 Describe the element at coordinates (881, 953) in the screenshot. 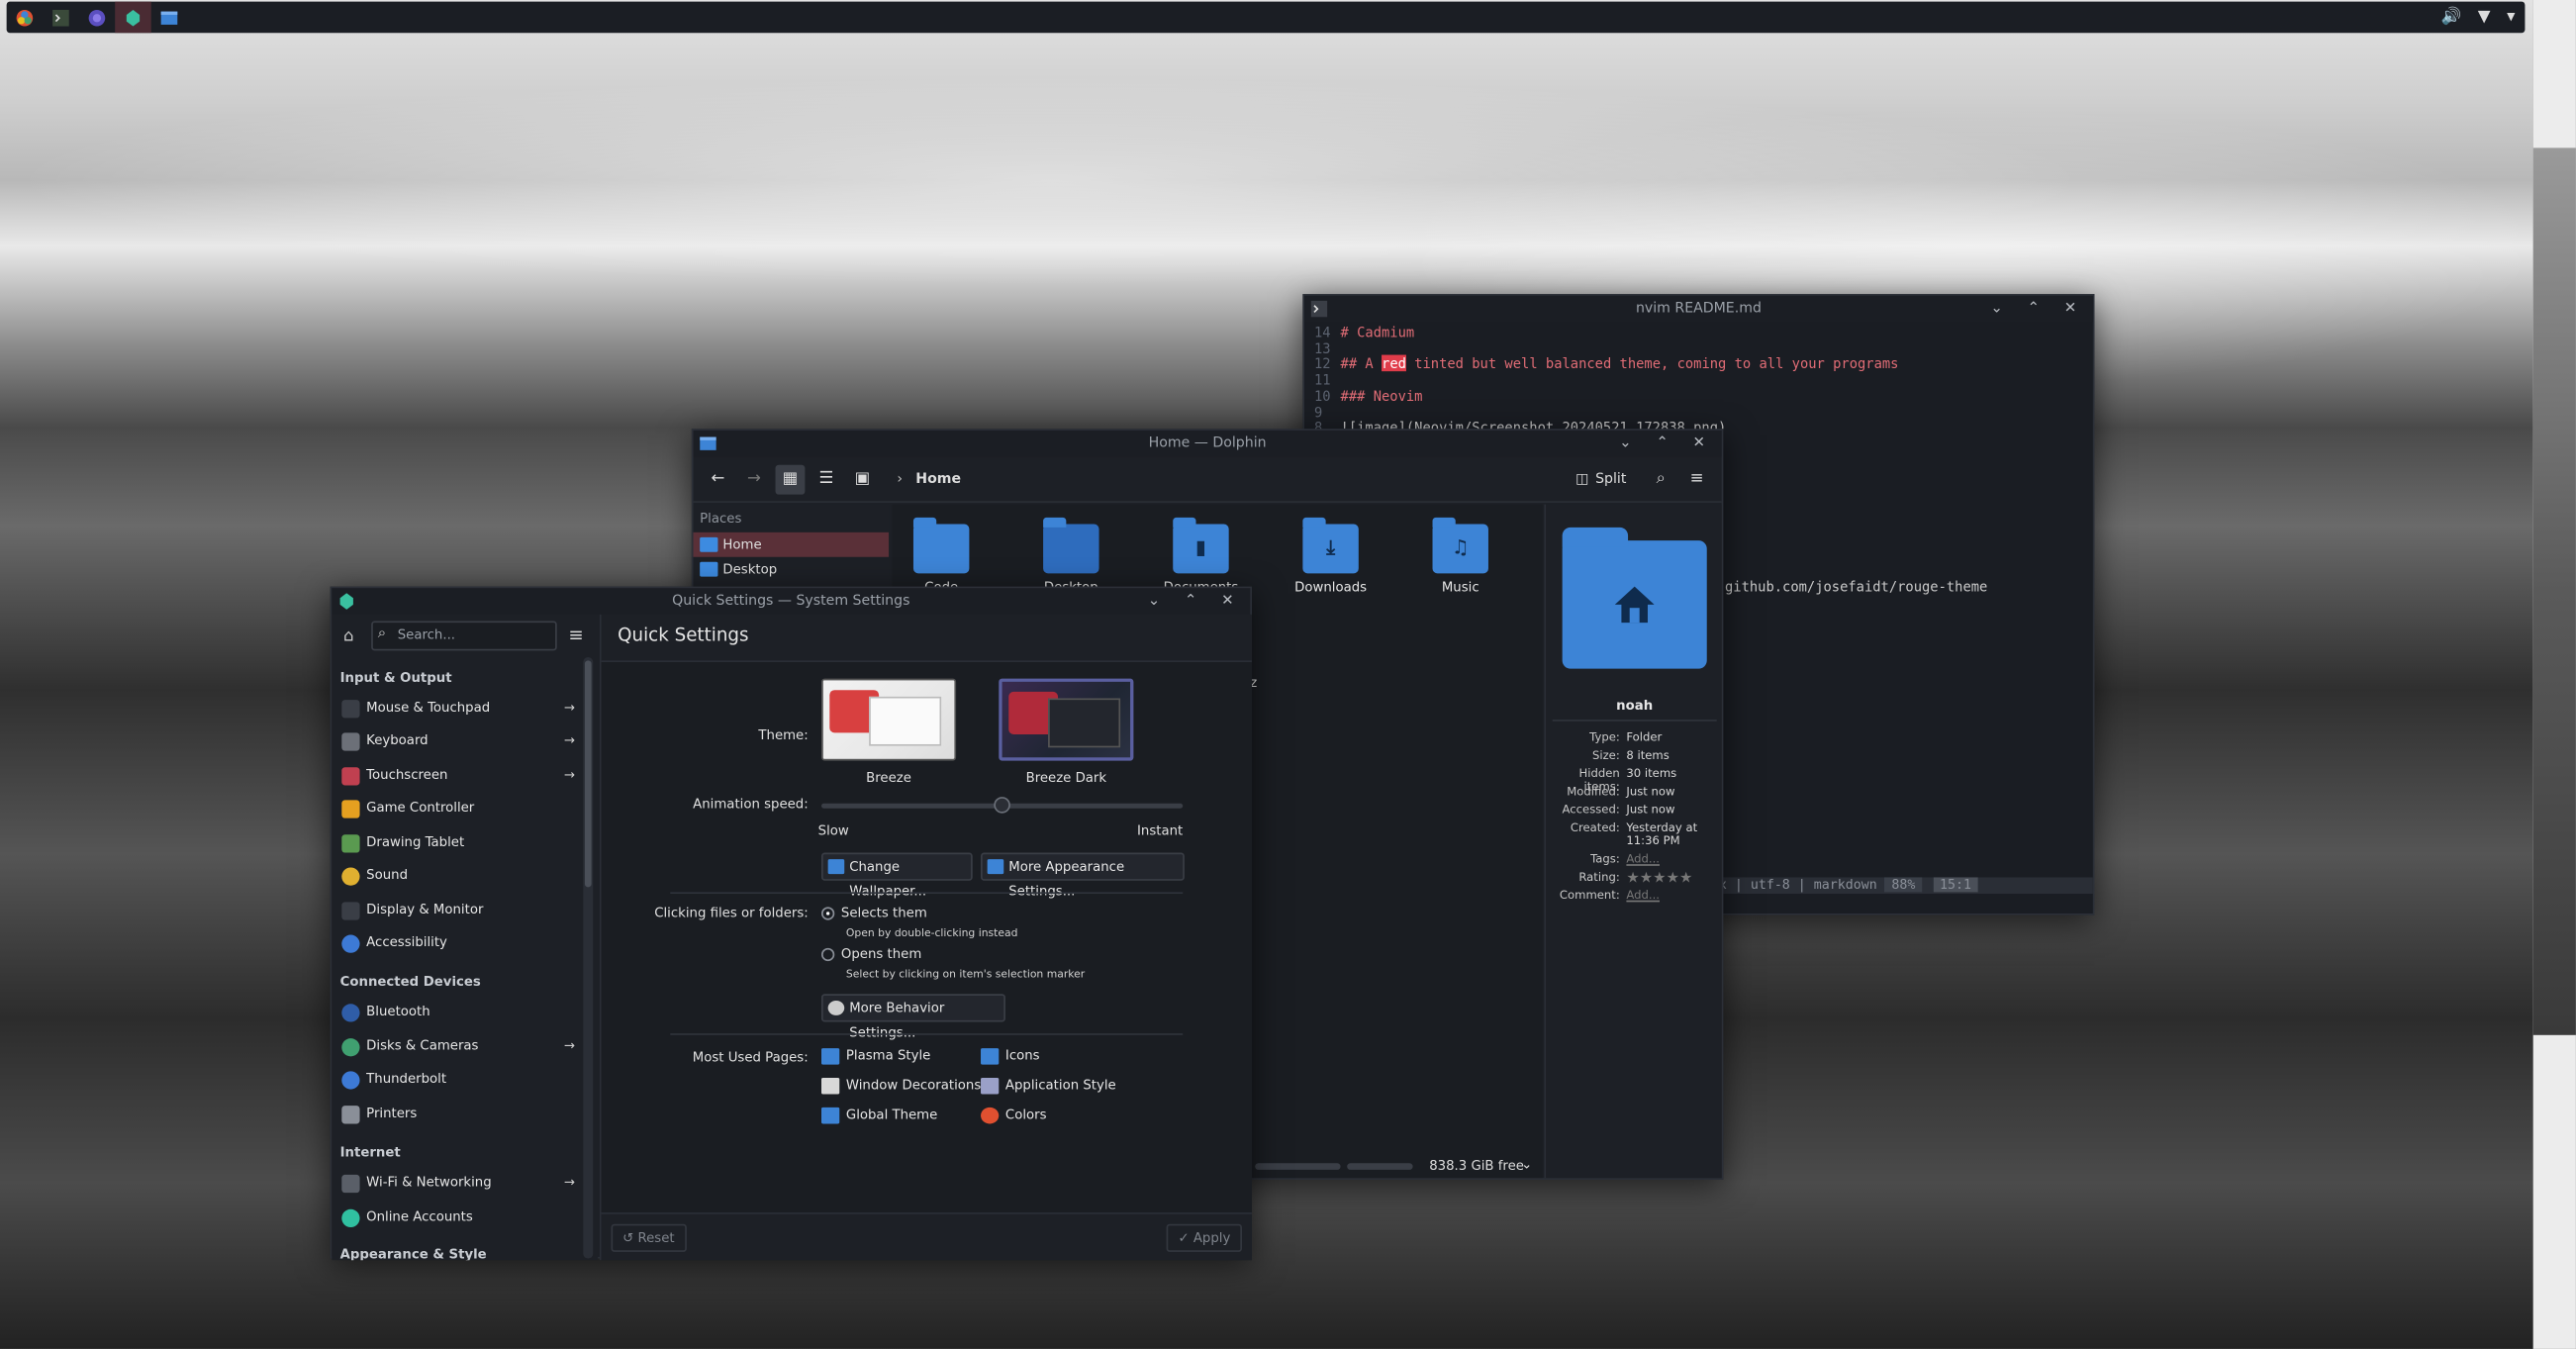

I see `opens-them-label: Opens them` at that location.